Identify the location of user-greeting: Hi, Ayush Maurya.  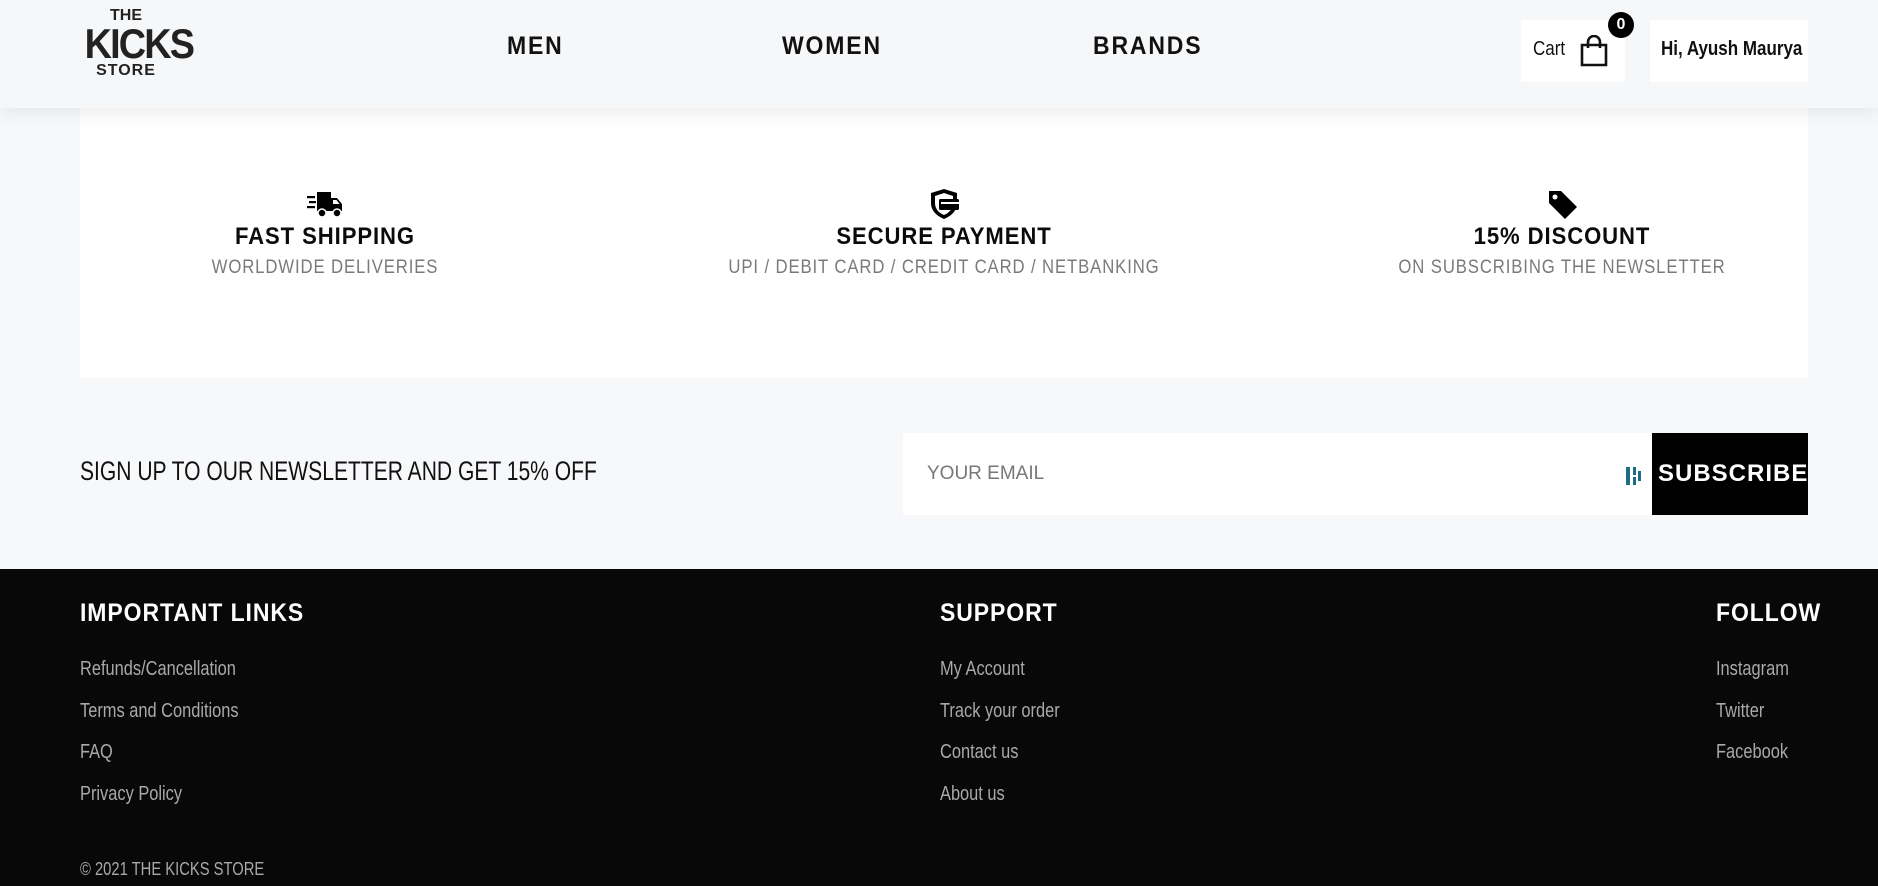
(1732, 49).